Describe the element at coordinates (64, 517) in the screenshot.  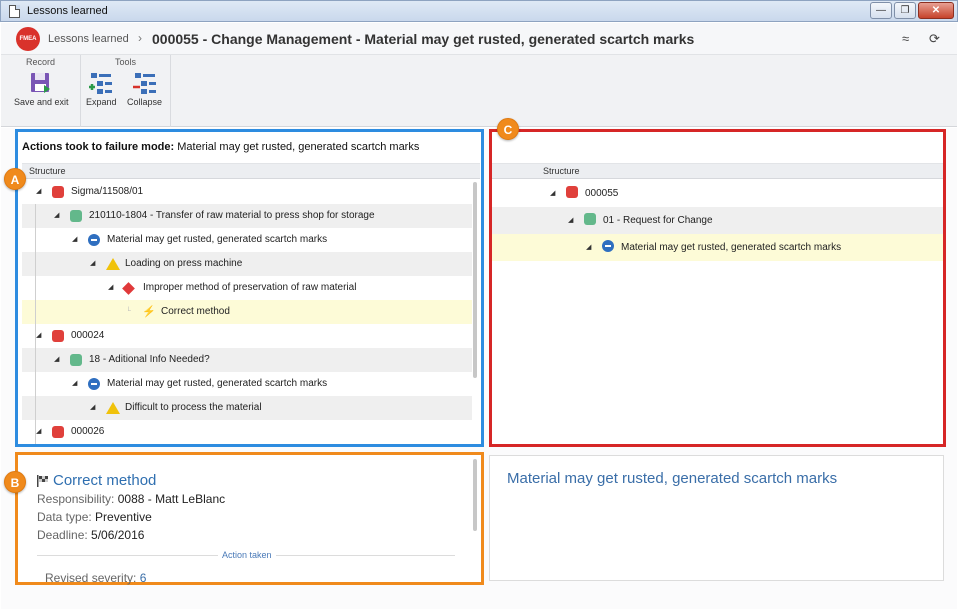
I see `datatype-label: Data type:` at that location.